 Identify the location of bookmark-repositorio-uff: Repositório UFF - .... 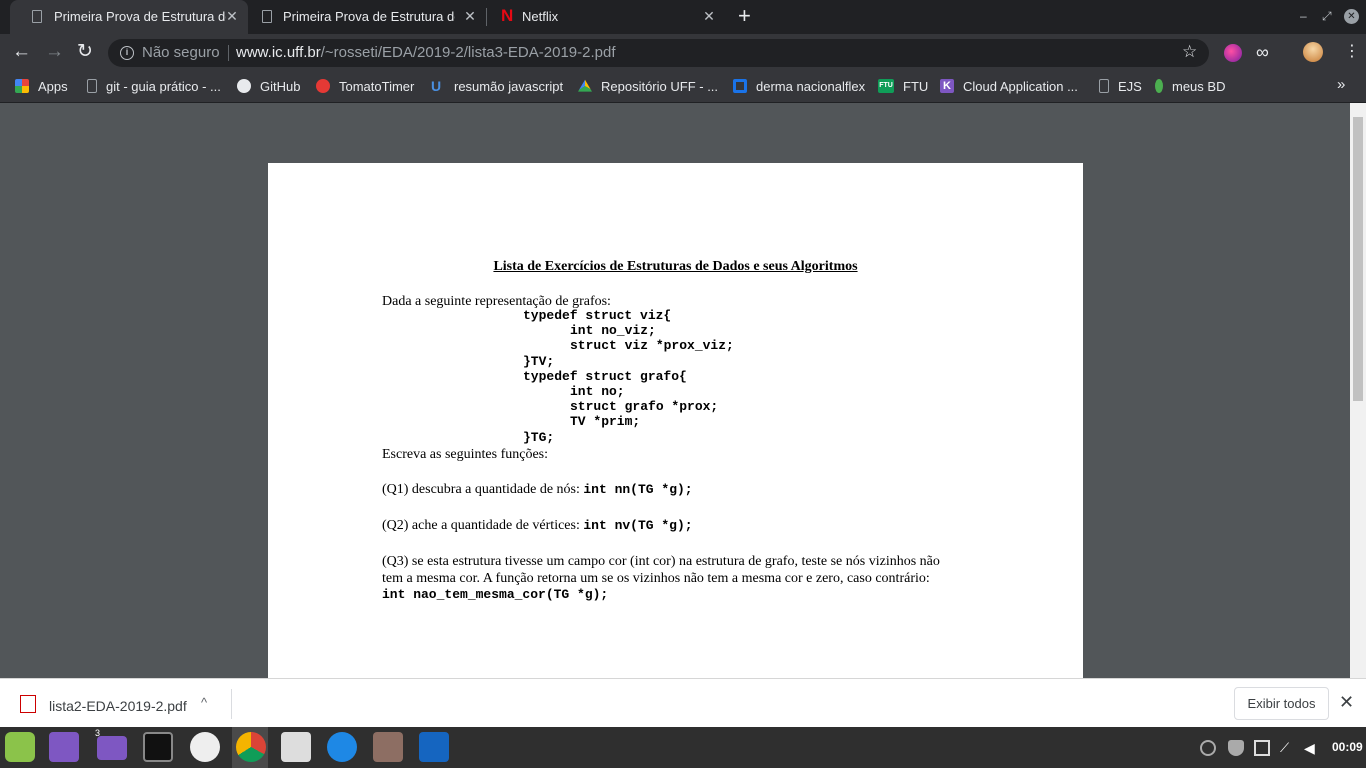
(648, 86).